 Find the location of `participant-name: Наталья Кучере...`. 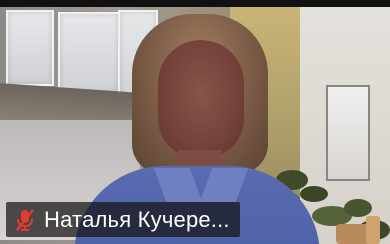

participant-name: Наталья Кучере... is located at coordinates (137, 219).